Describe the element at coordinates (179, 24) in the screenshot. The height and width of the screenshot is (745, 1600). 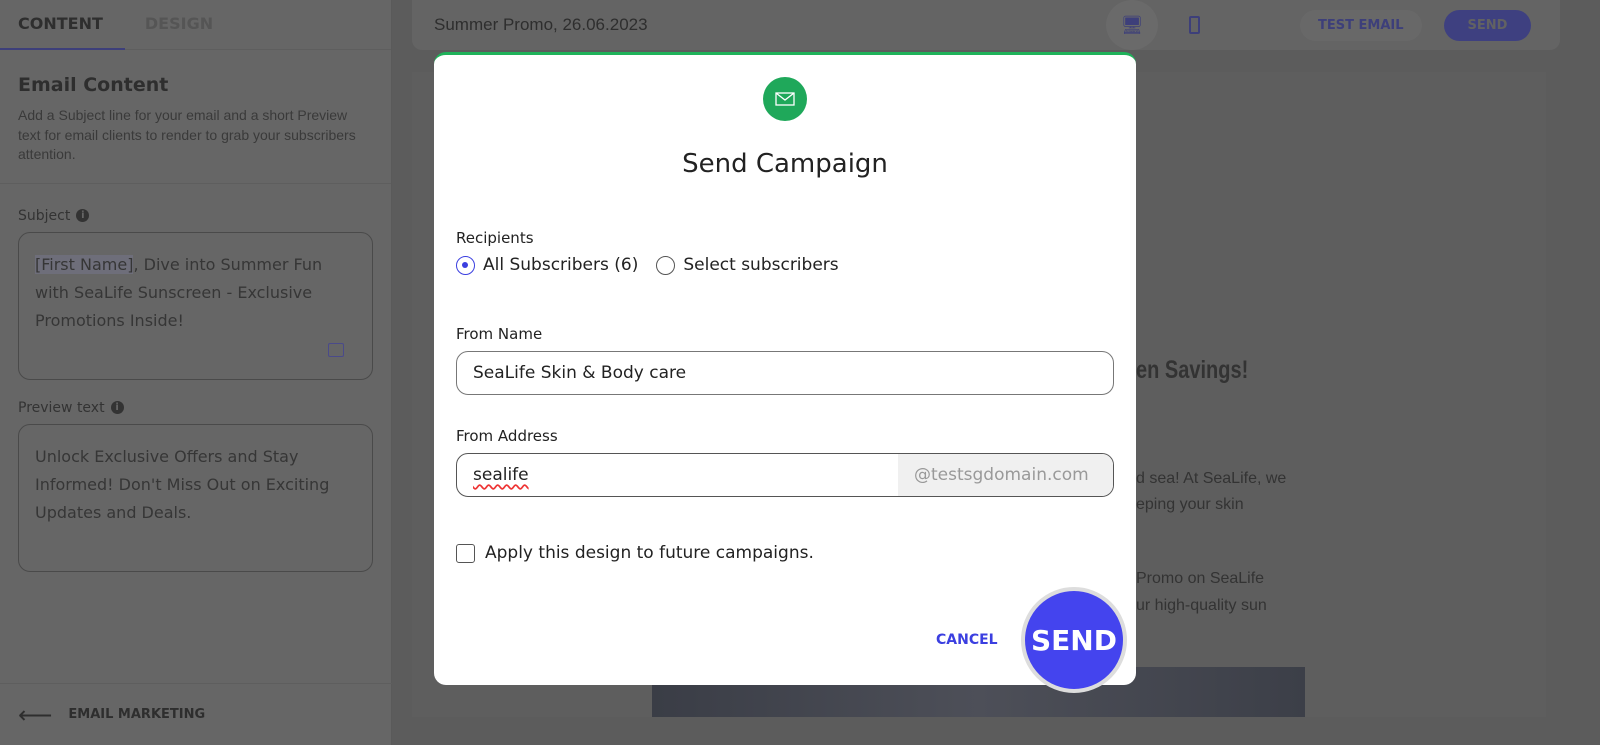
I see `tab-design: DESIGN` at that location.